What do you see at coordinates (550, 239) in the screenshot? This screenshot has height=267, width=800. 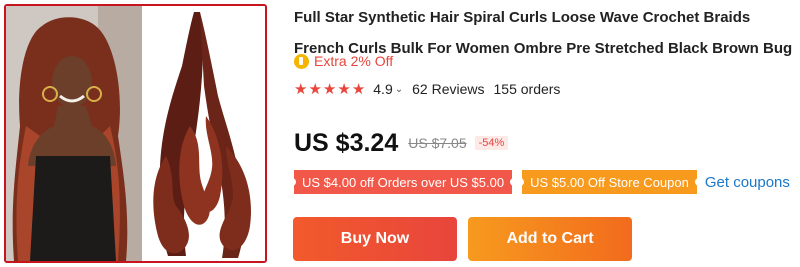 I see `add-to-cart-button: Add to Cart` at bounding box center [550, 239].